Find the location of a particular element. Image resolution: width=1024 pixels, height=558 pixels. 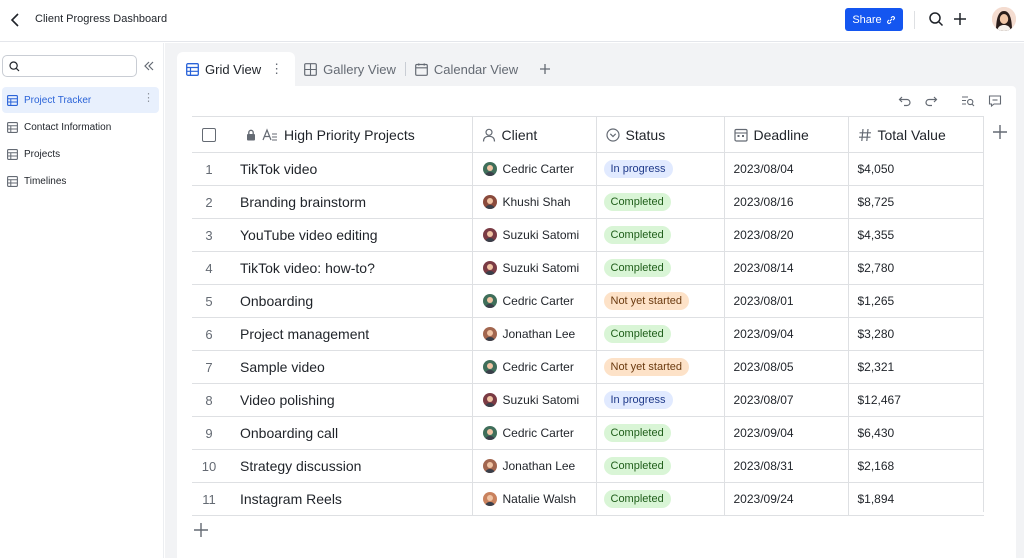

total-value-cell: $1,265 is located at coordinates (916, 301).